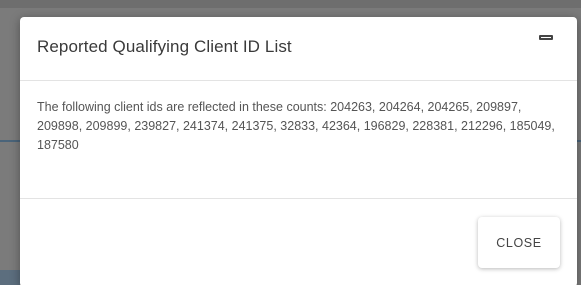 Image resolution: width=581 pixels, height=285 pixels. Describe the element at coordinates (519, 242) in the screenshot. I see `close-button: CLOSE` at that location.